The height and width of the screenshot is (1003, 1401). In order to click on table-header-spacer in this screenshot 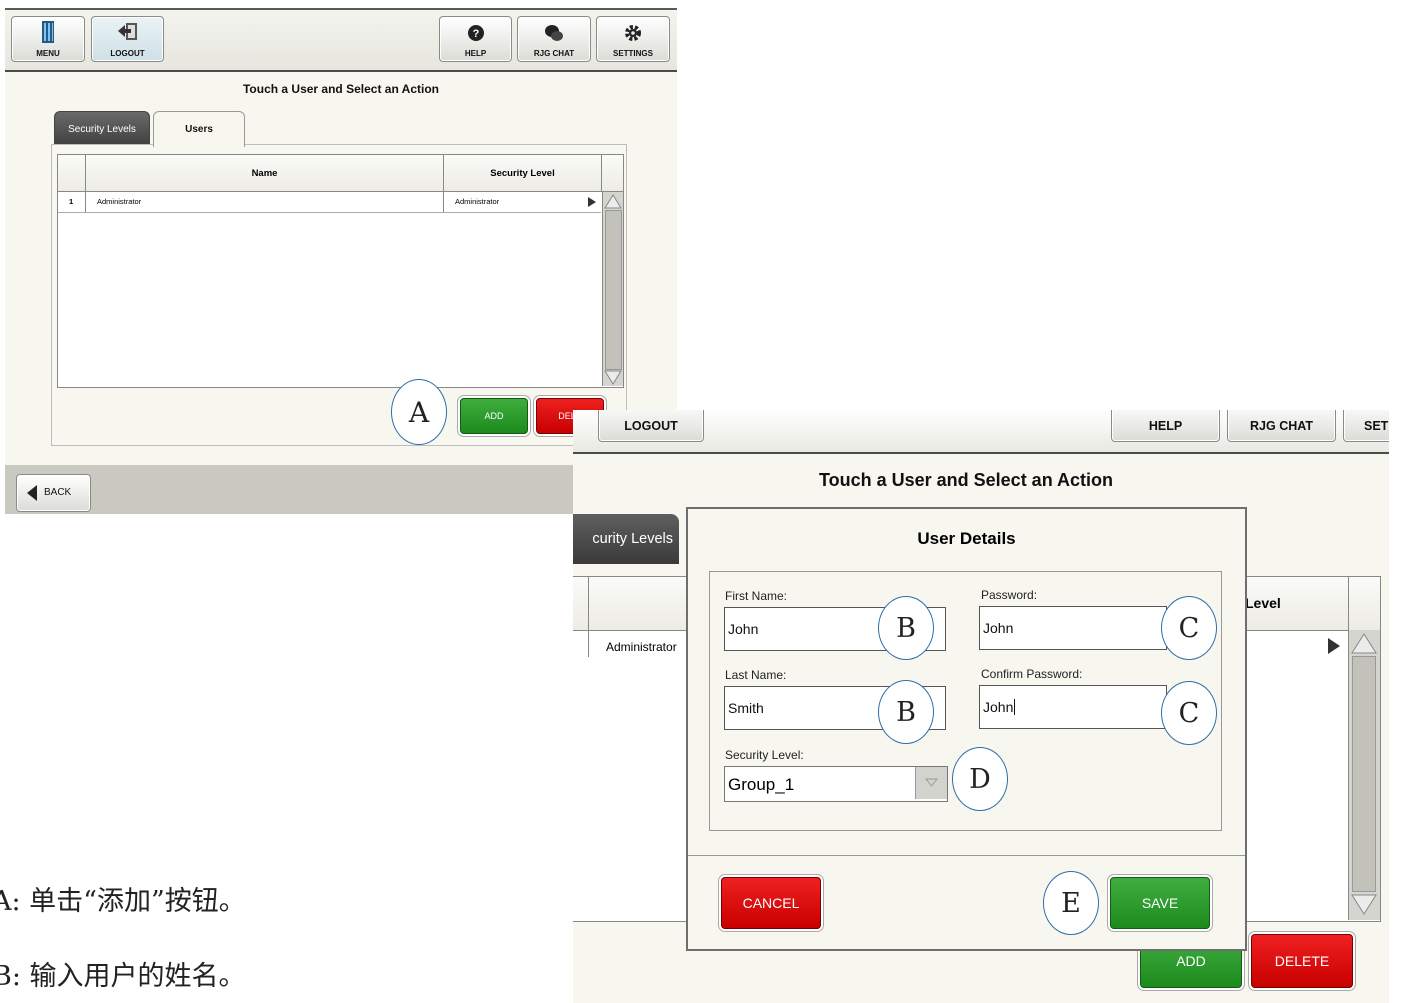, I will do `click(612, 173)`.